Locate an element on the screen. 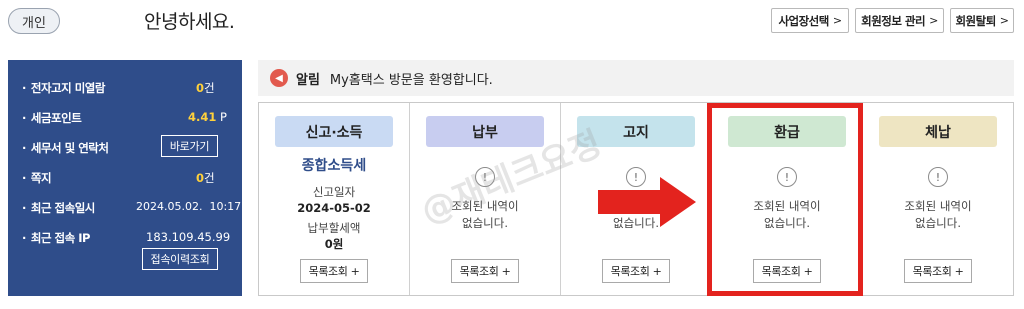 The height and width of the screenshot is (309, 1024). card-arrears: 체납 ! 조회된 내역이 없습니다. 목록조회 + is located at coordinates (938, 199).